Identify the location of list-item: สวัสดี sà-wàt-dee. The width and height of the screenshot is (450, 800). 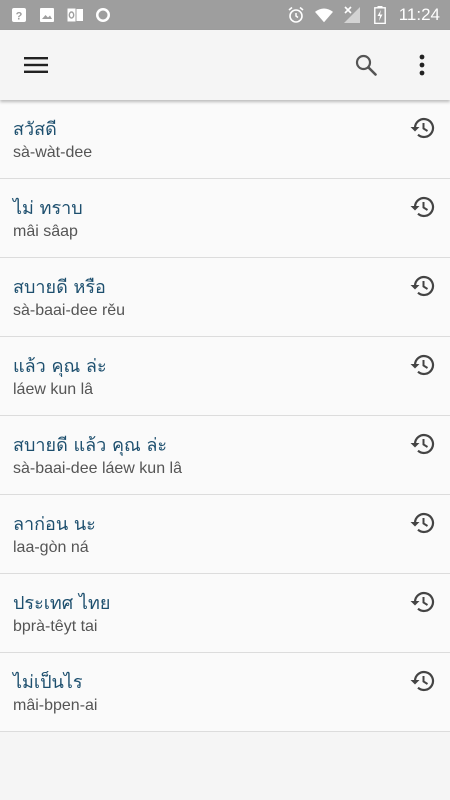
(225, 139).